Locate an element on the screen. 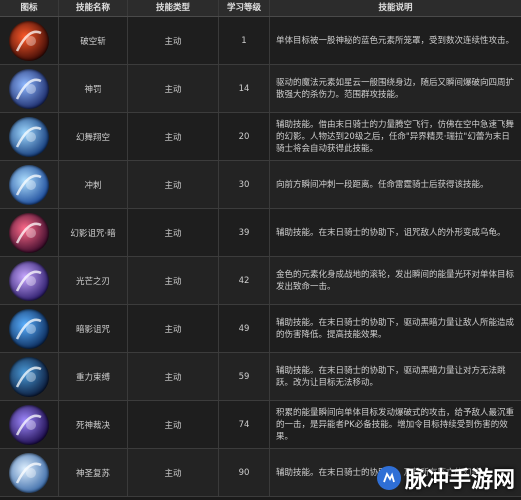 Image resolution: width=521 pixels, height=500 pixels. skill-desc: 辅助技能。在末日骑士的协助下，诅咒敌人的外形变成乌龟。 is located at coordinates (391, 232).